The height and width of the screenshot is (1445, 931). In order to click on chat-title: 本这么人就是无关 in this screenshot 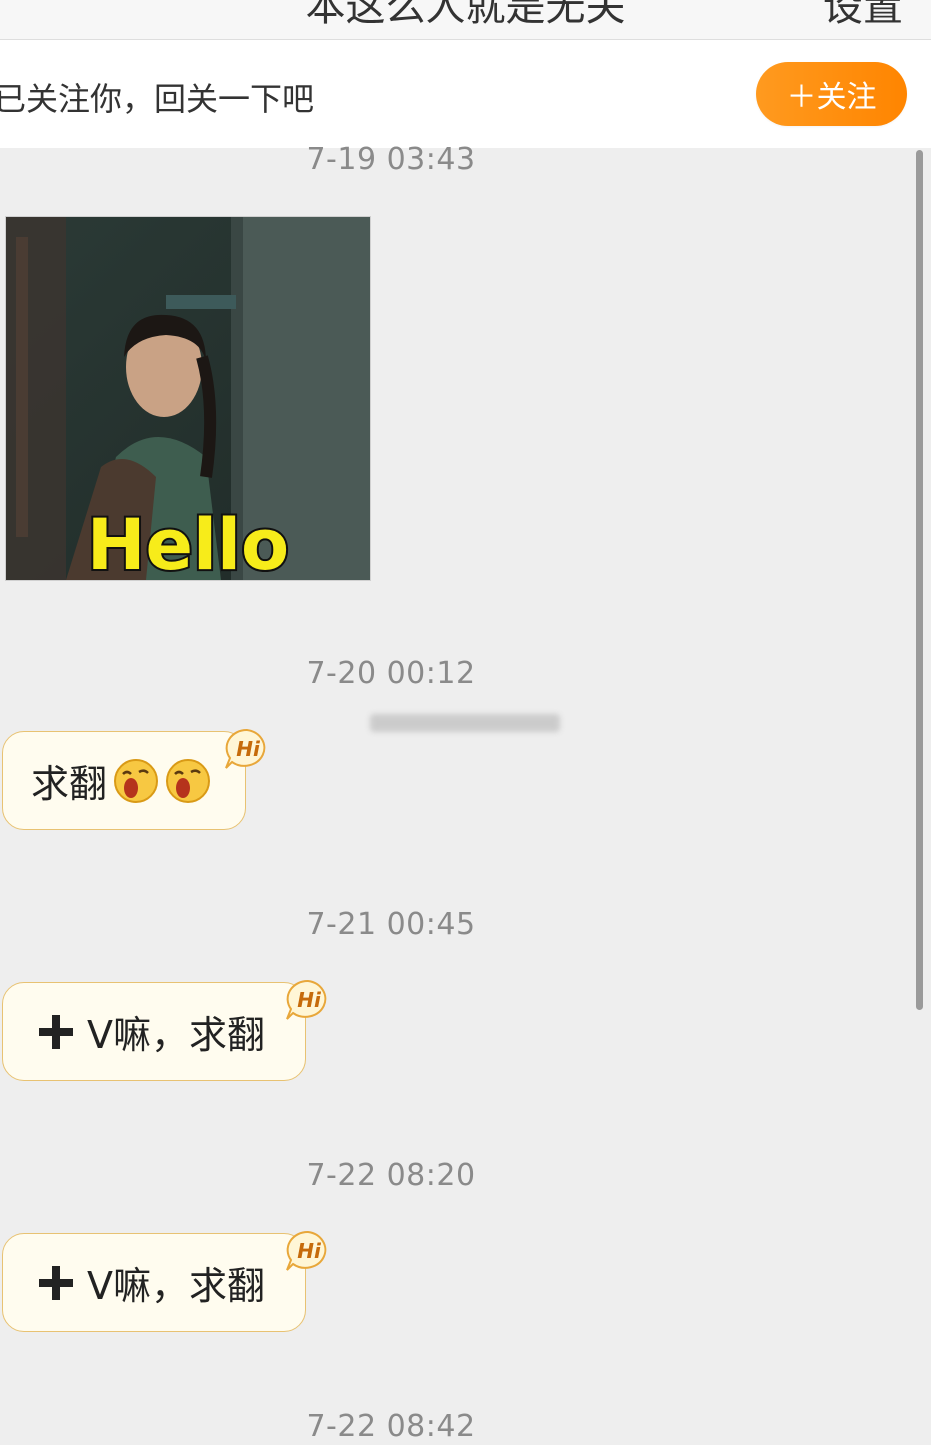, I will do `click(465, 15)`.